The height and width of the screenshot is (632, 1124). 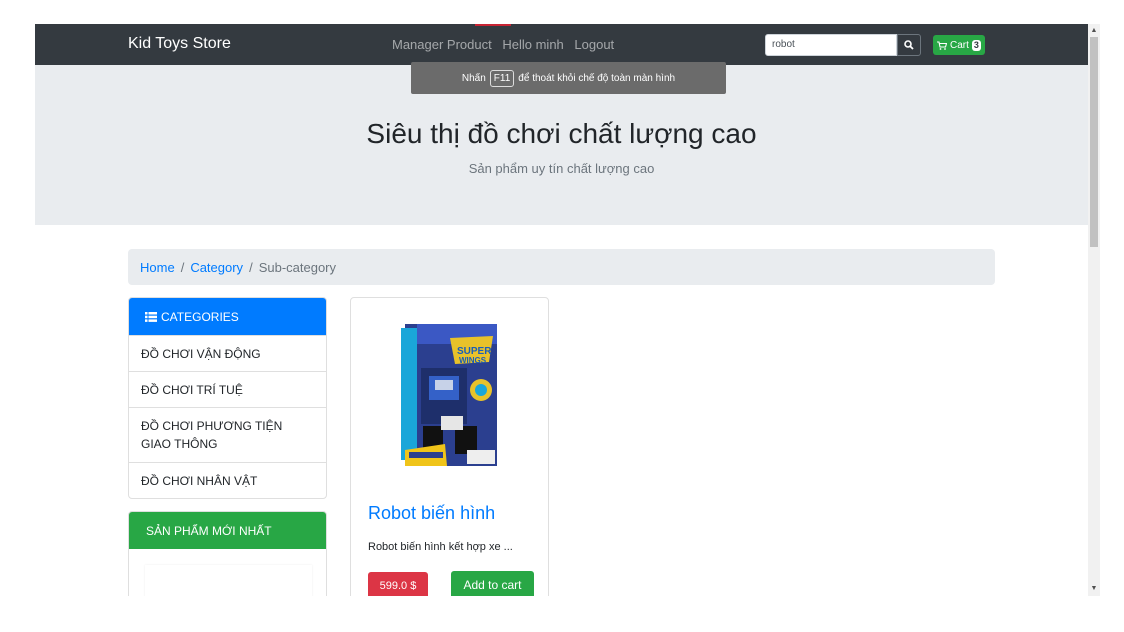 What do you see at coordinates (532, 44) in the screenshot?
I see `nav-link-hello-user: Hello minh` at bounding box center [532, 44].